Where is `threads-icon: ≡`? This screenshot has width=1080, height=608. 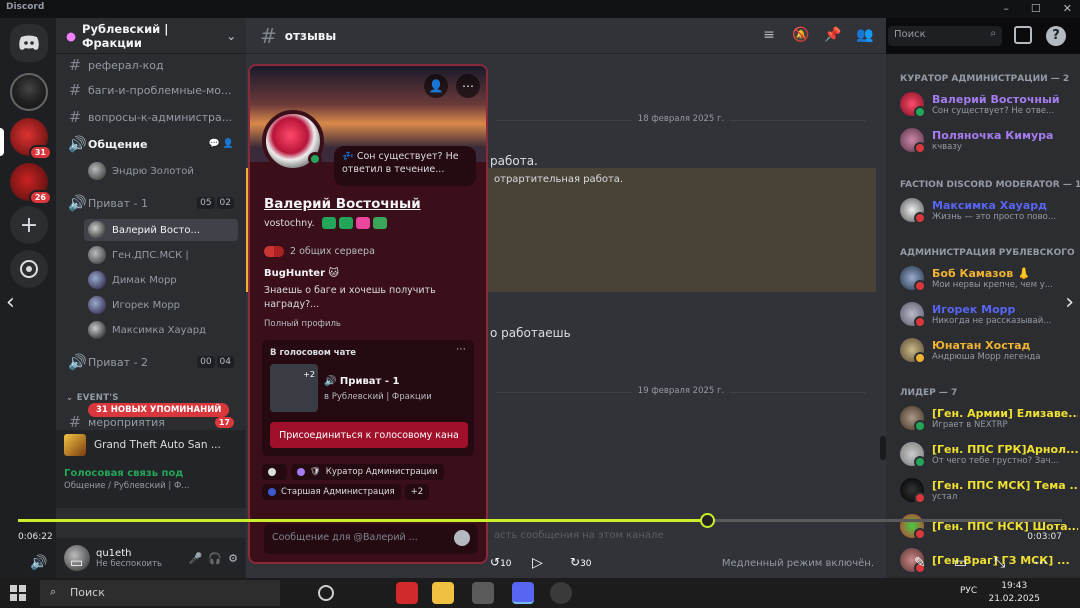 threads-icon: ≡ is located at coordinates (769, 35).